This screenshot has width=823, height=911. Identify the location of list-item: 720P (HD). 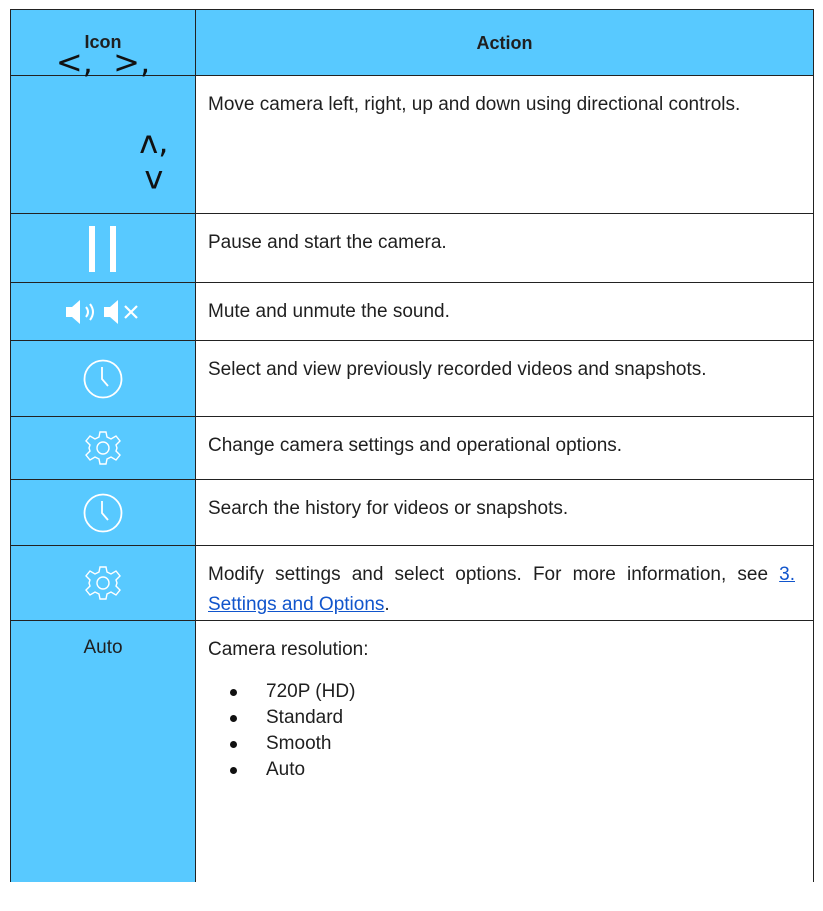
(501, 692).